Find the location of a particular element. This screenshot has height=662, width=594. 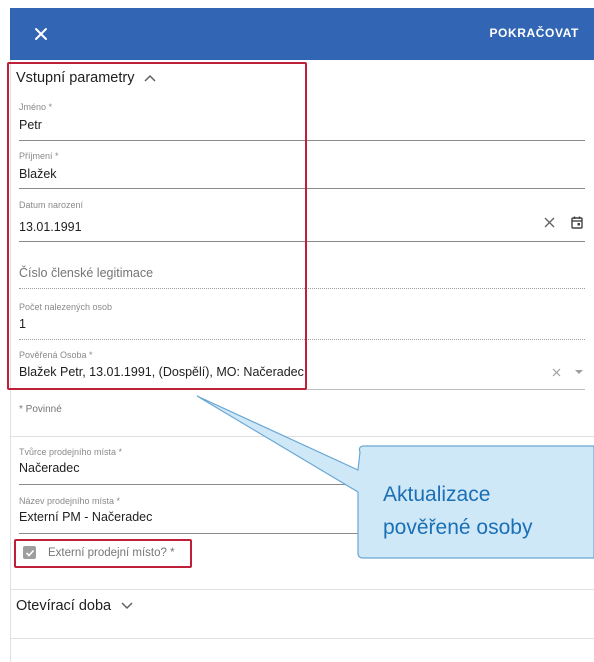

callout-line-1: Aktualizace is located at coordinates (437, 494).